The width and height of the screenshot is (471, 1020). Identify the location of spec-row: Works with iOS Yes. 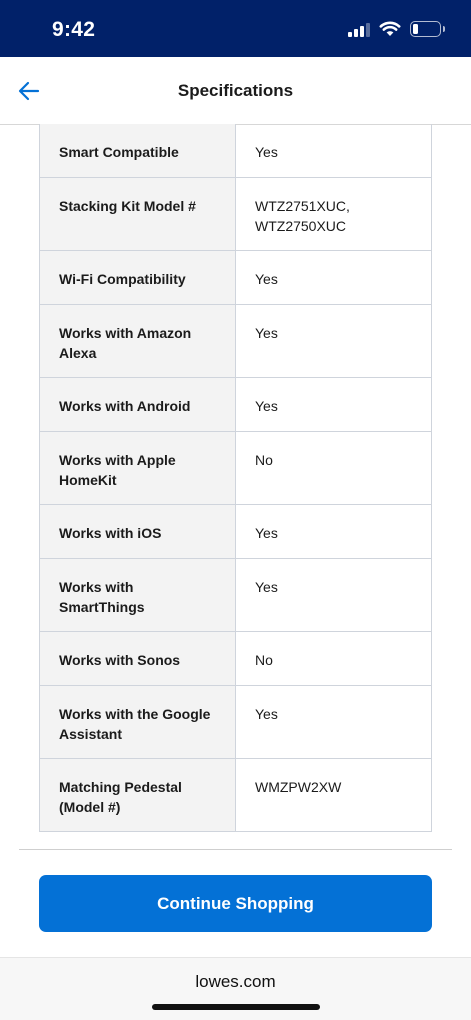
(235, 532).